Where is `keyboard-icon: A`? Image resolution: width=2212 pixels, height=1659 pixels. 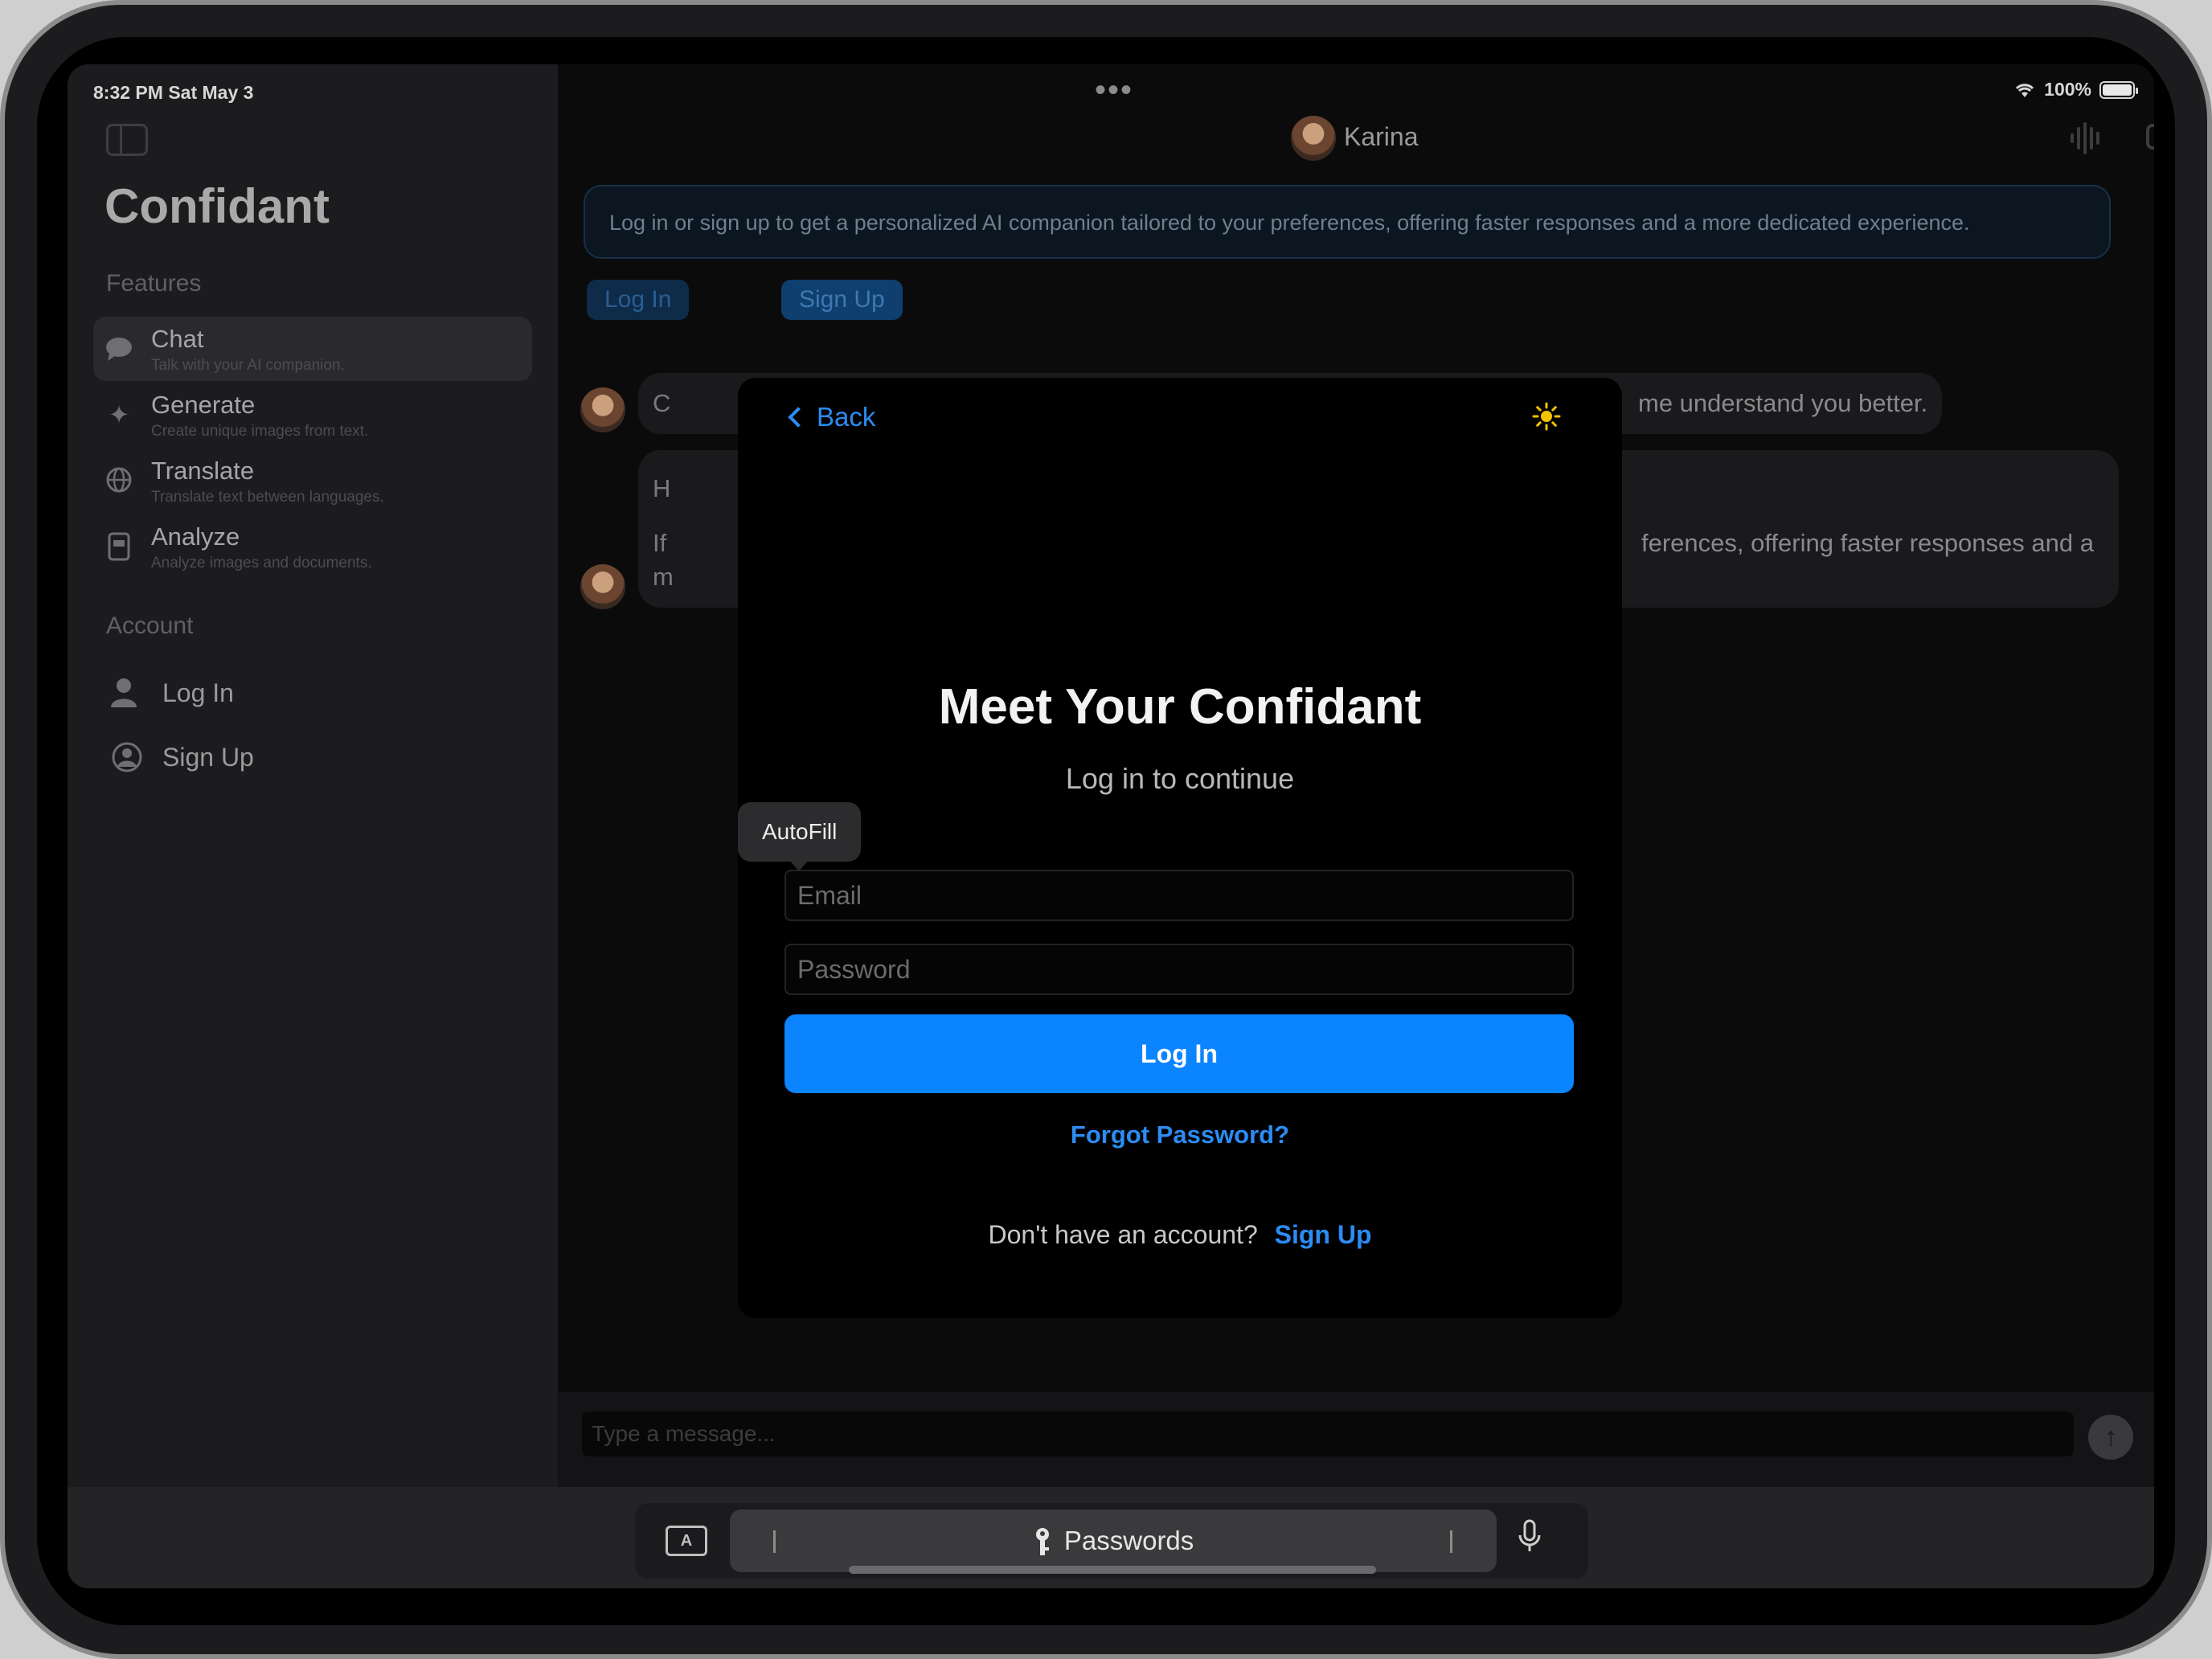 keyboard-icon: A is located at coordinates (686, 1541).